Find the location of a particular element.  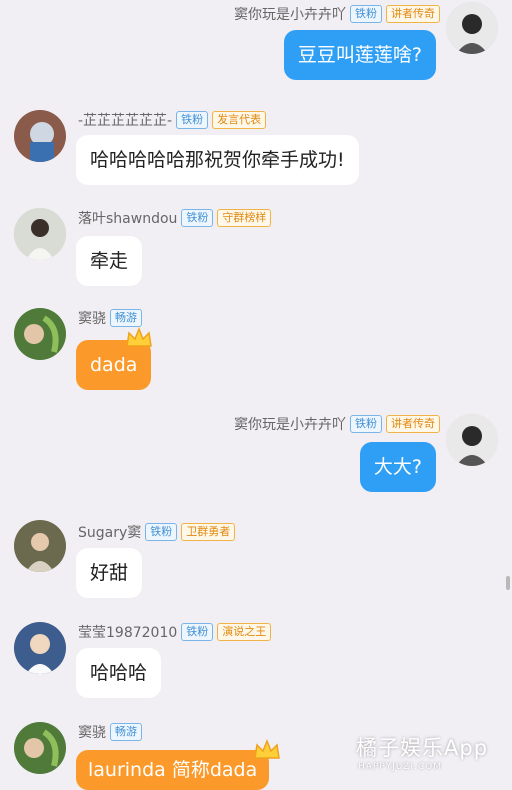

chat-message: Sugary窦 铁粉 卫群勇者 好甜 is located at coordinates (256, 560).